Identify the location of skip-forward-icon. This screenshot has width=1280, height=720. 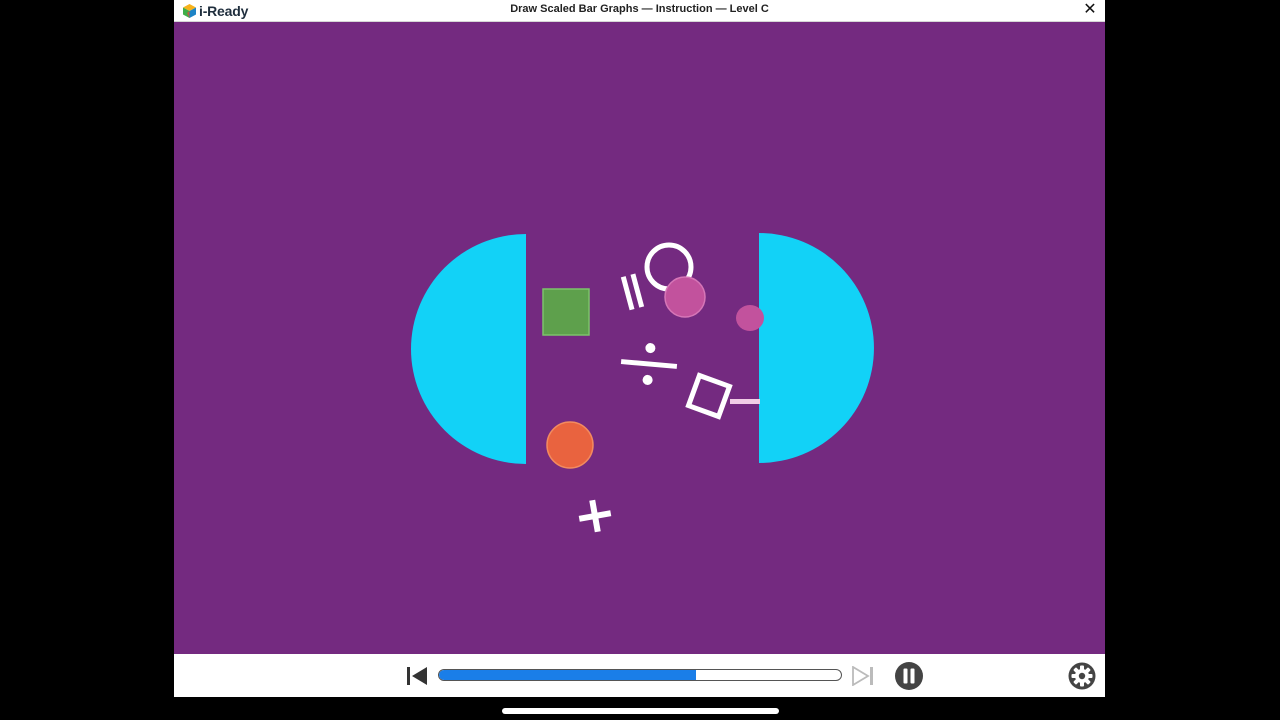
(862, 676).